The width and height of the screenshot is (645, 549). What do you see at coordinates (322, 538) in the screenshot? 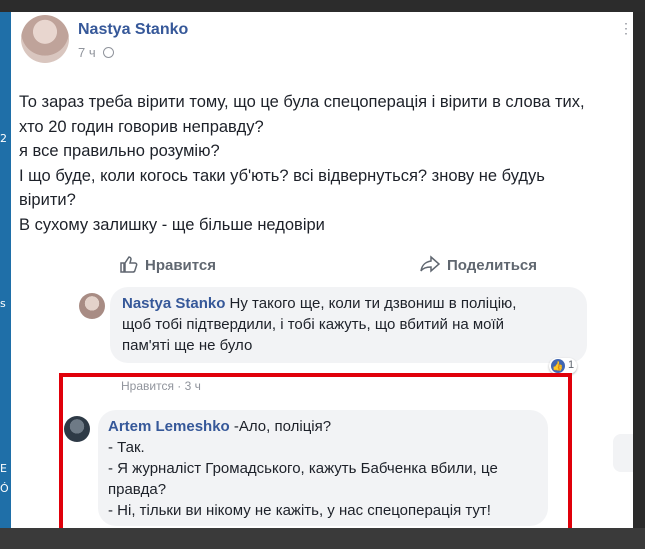
I see `bottom-bar` at bounding box center [322, 538].